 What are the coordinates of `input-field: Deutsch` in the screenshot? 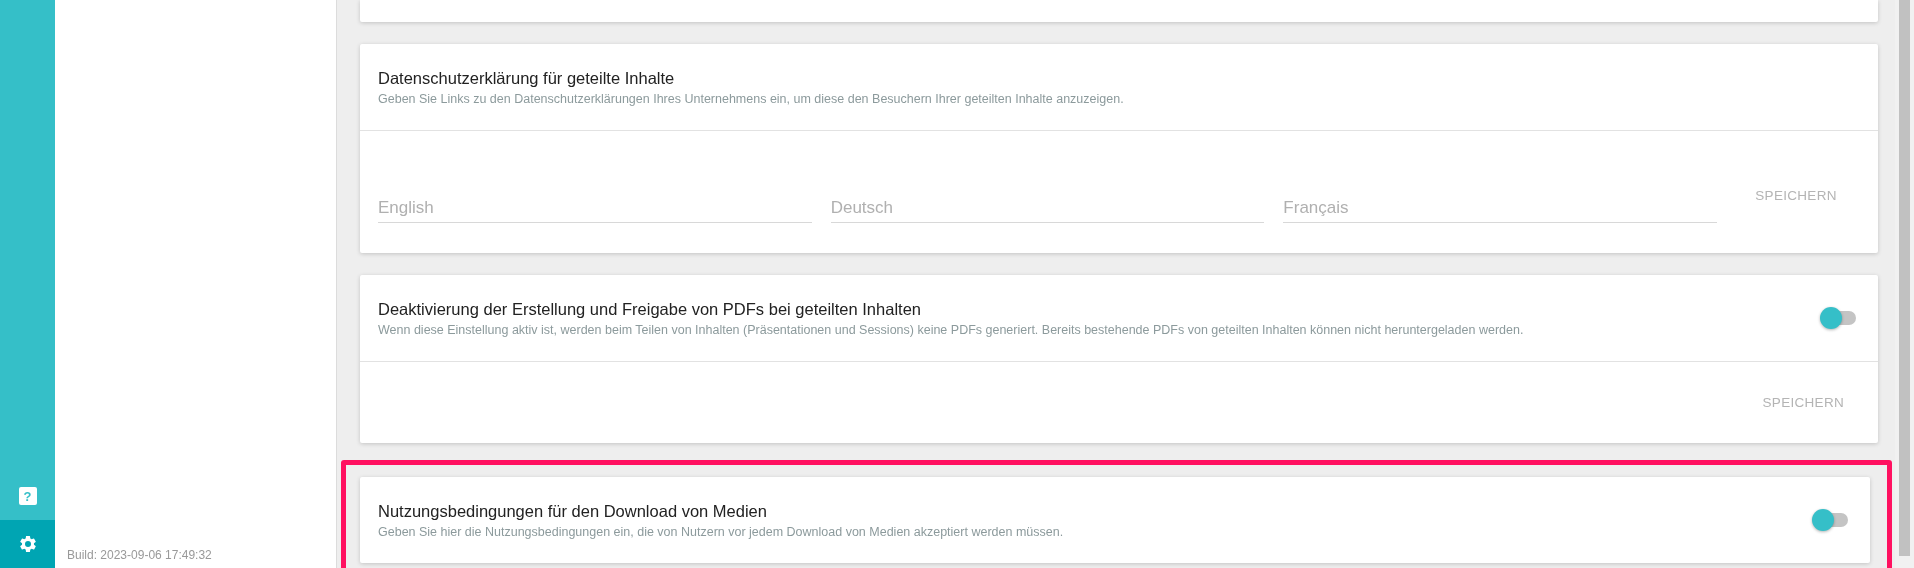 It's located at (1047, 210).